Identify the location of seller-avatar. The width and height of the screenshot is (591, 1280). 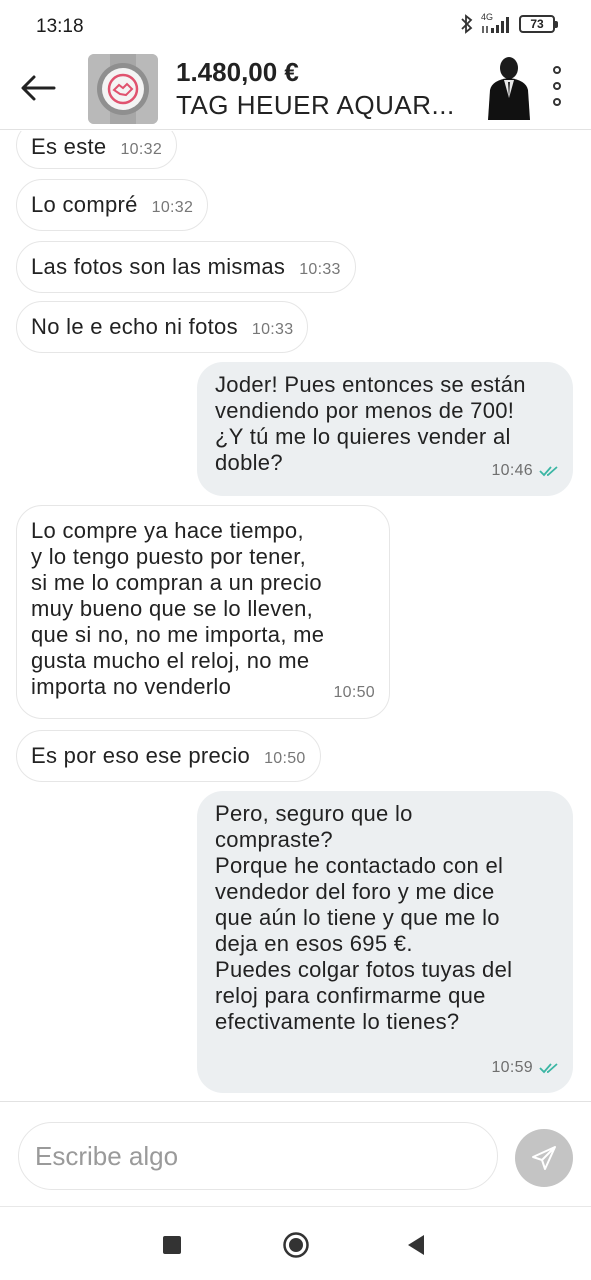
(509, 87).